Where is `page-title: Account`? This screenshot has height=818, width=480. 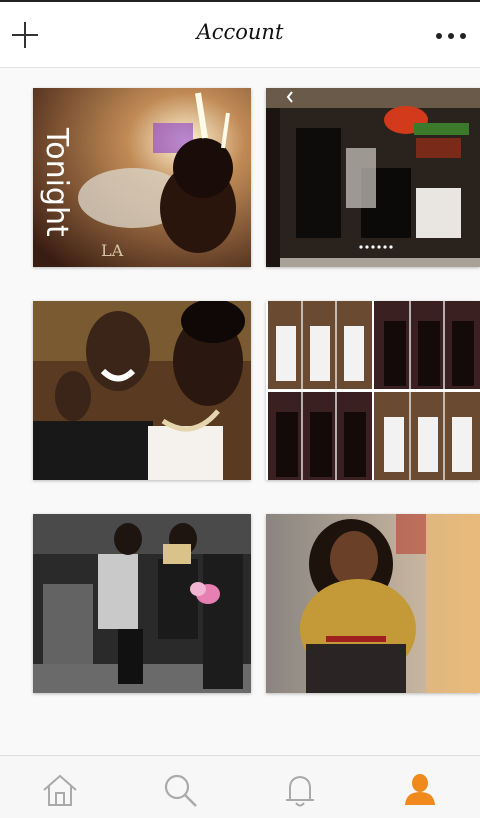
page-title: Account is located at coordinates (240, 32).